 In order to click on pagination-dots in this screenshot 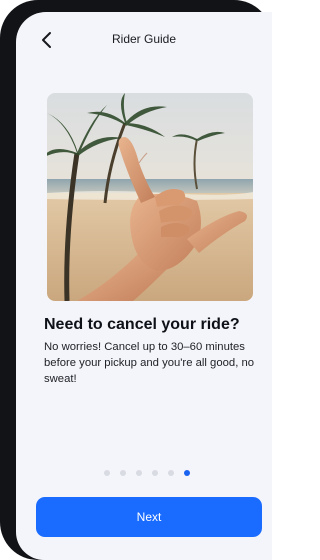, I will do `click(147, 474)`.